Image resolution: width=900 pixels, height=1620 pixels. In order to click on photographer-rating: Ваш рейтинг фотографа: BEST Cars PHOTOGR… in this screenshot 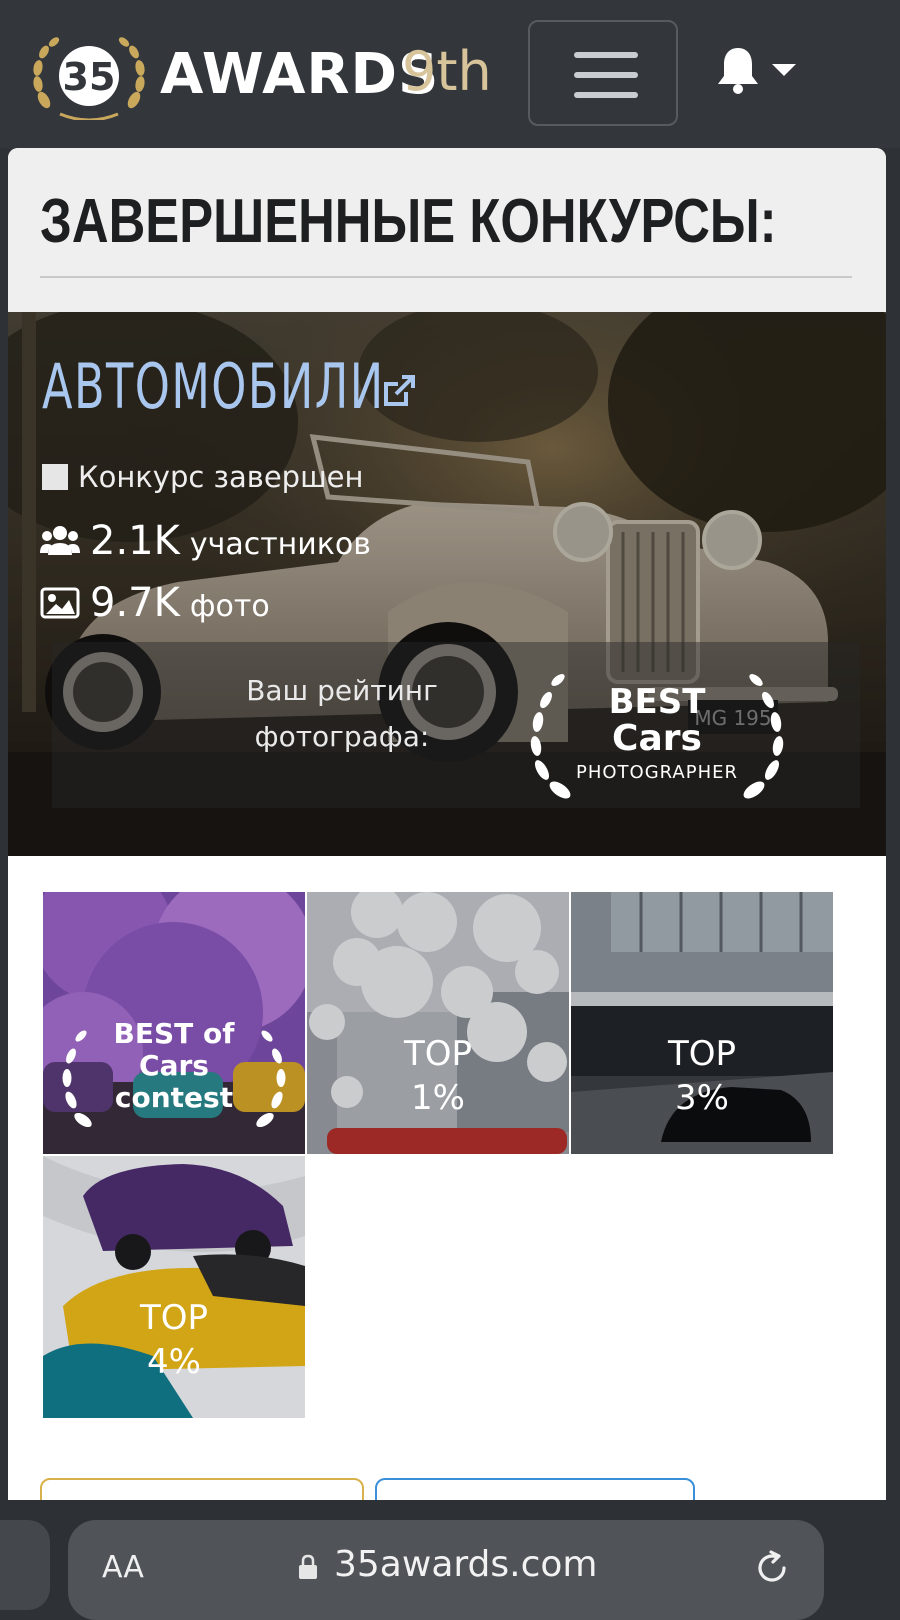, I will do `click(456, 725)`.